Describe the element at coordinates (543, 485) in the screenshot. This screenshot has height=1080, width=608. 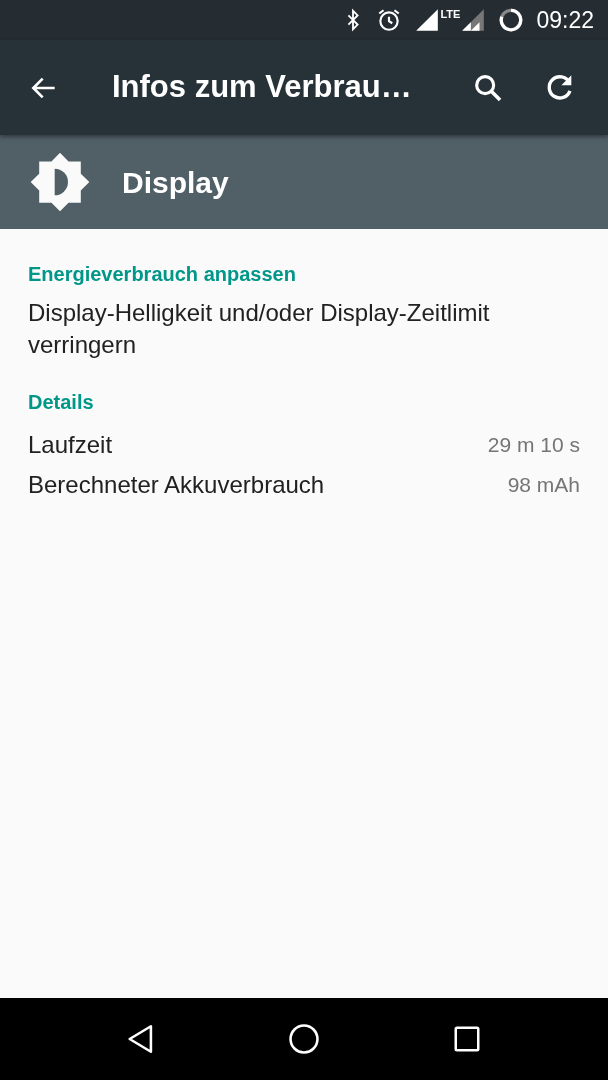
I see `detail-value: 98 mAh` at that location.